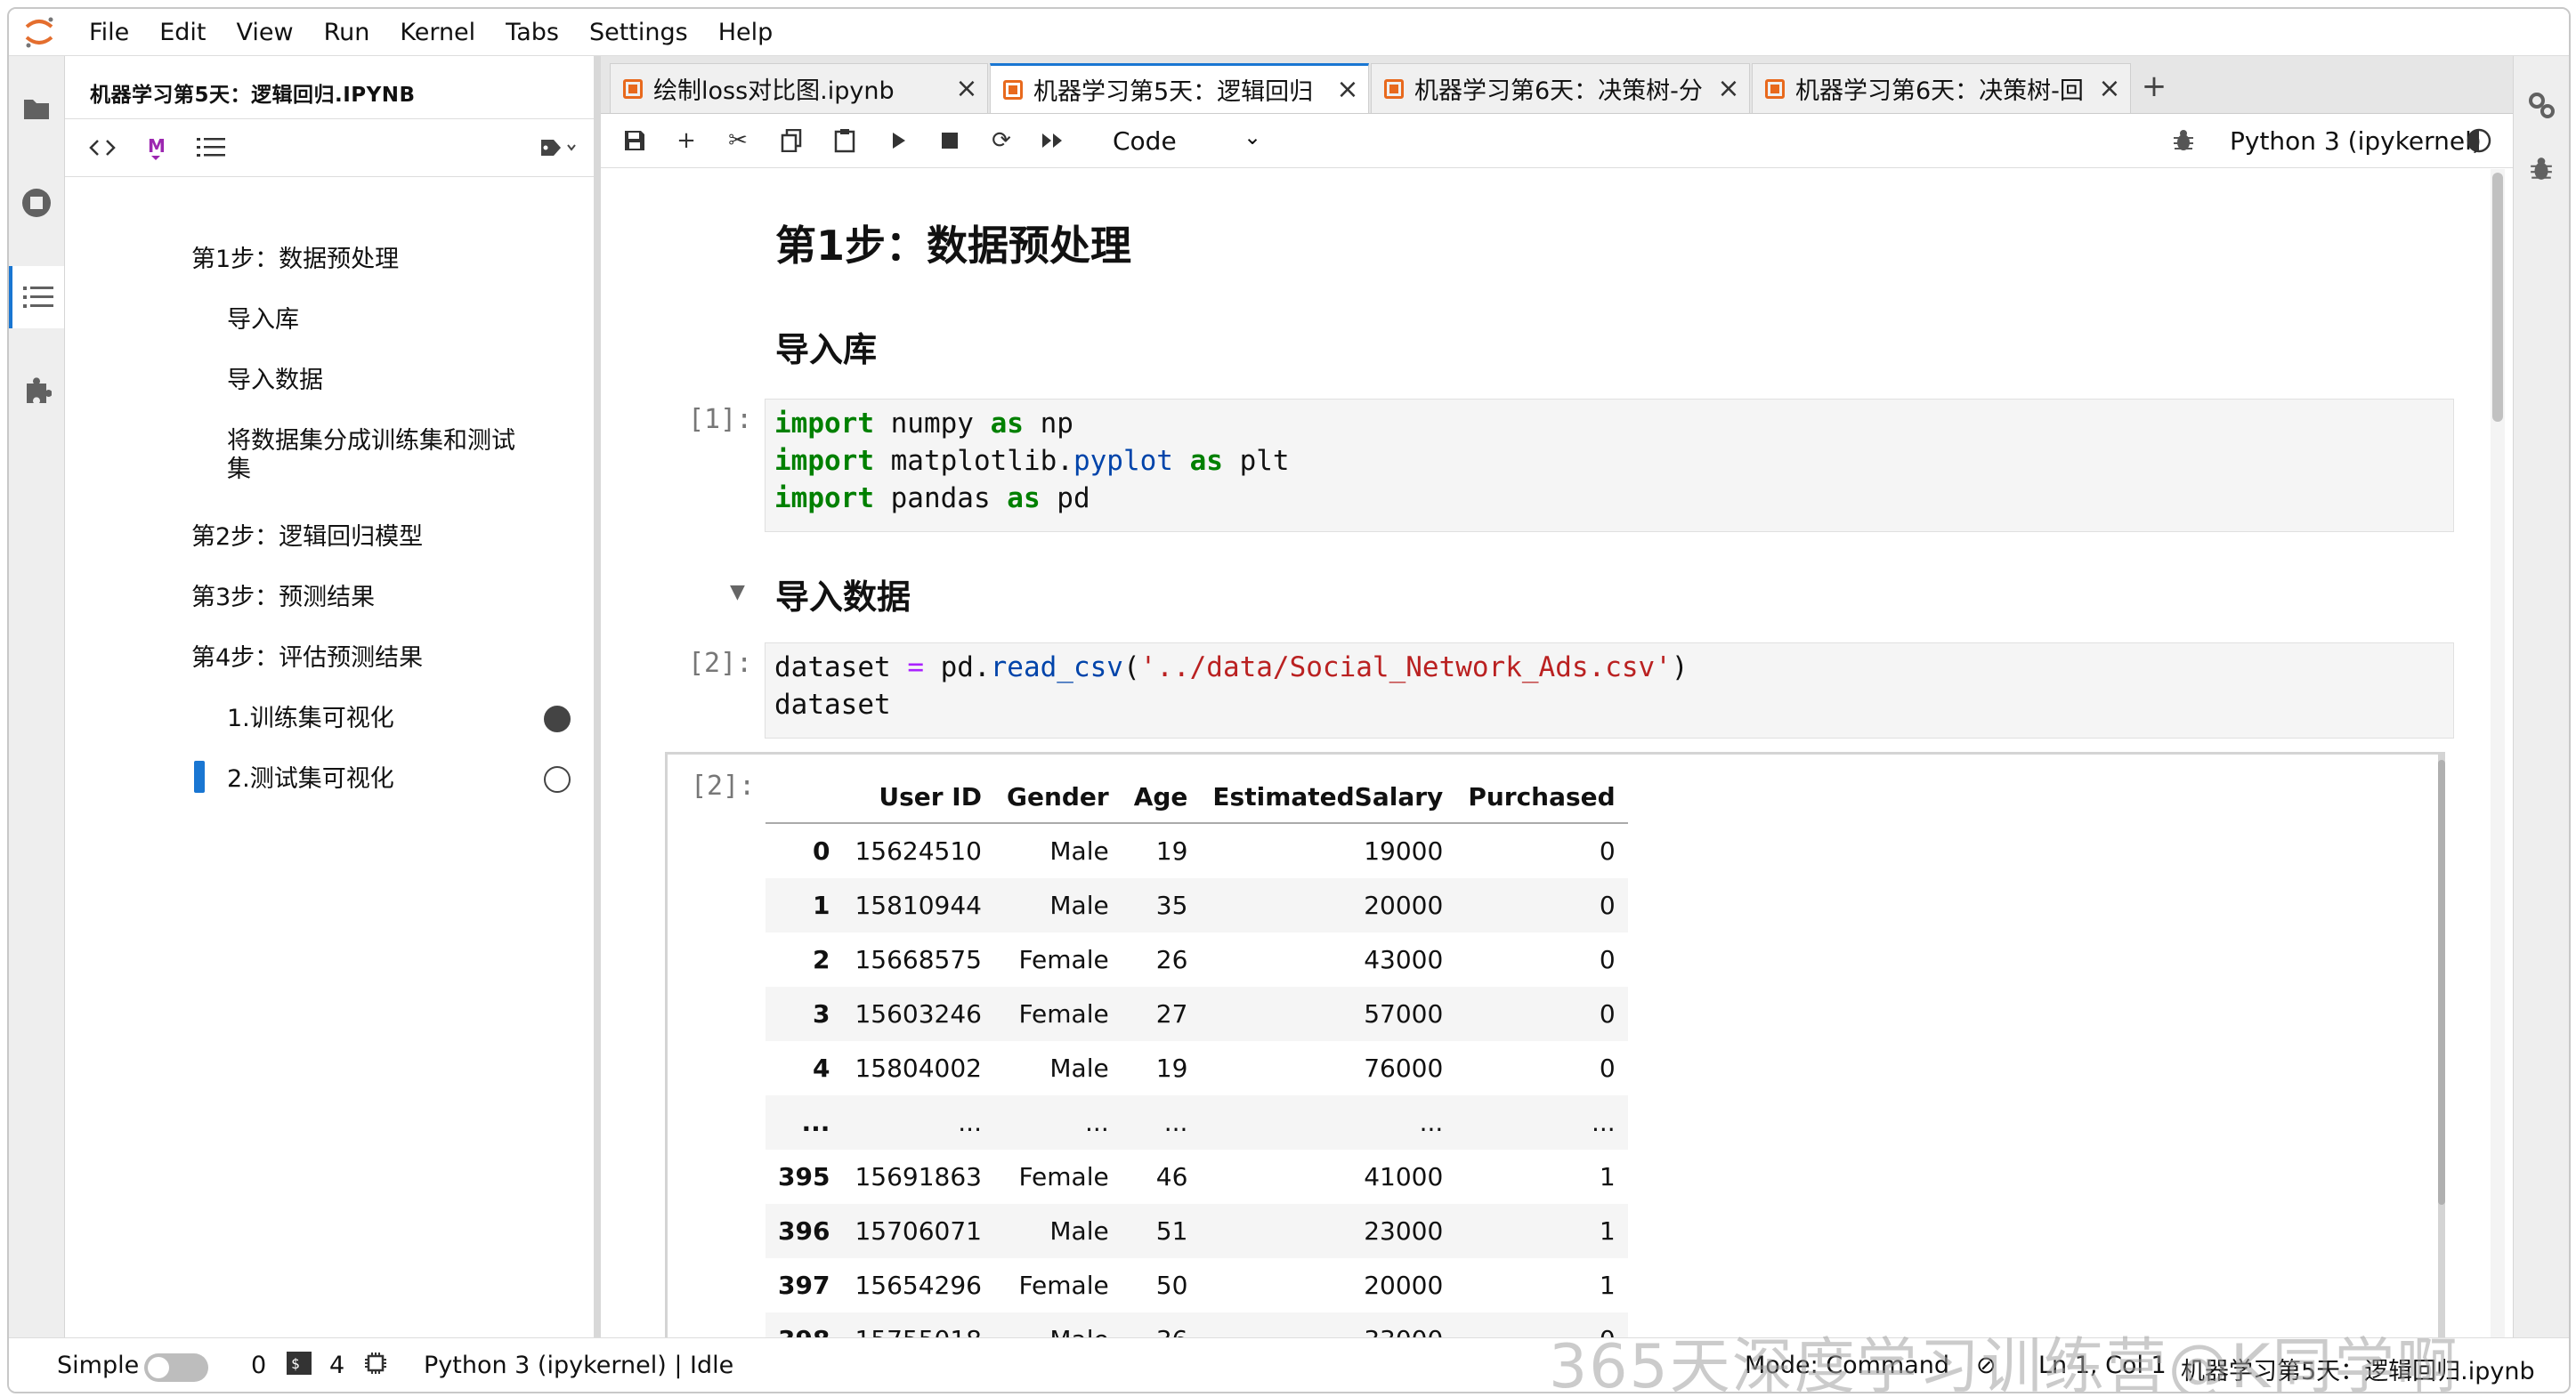  I want to click on collapse-heading-caret-icon: ▼, so click(737, 592).